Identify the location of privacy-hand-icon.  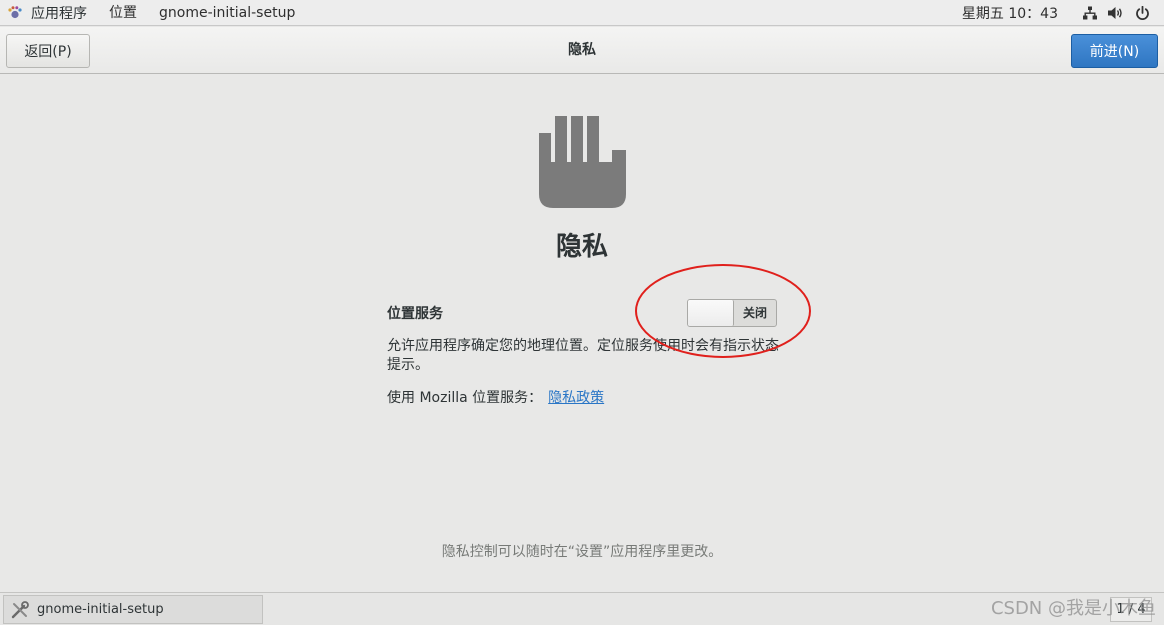
(582, 162).